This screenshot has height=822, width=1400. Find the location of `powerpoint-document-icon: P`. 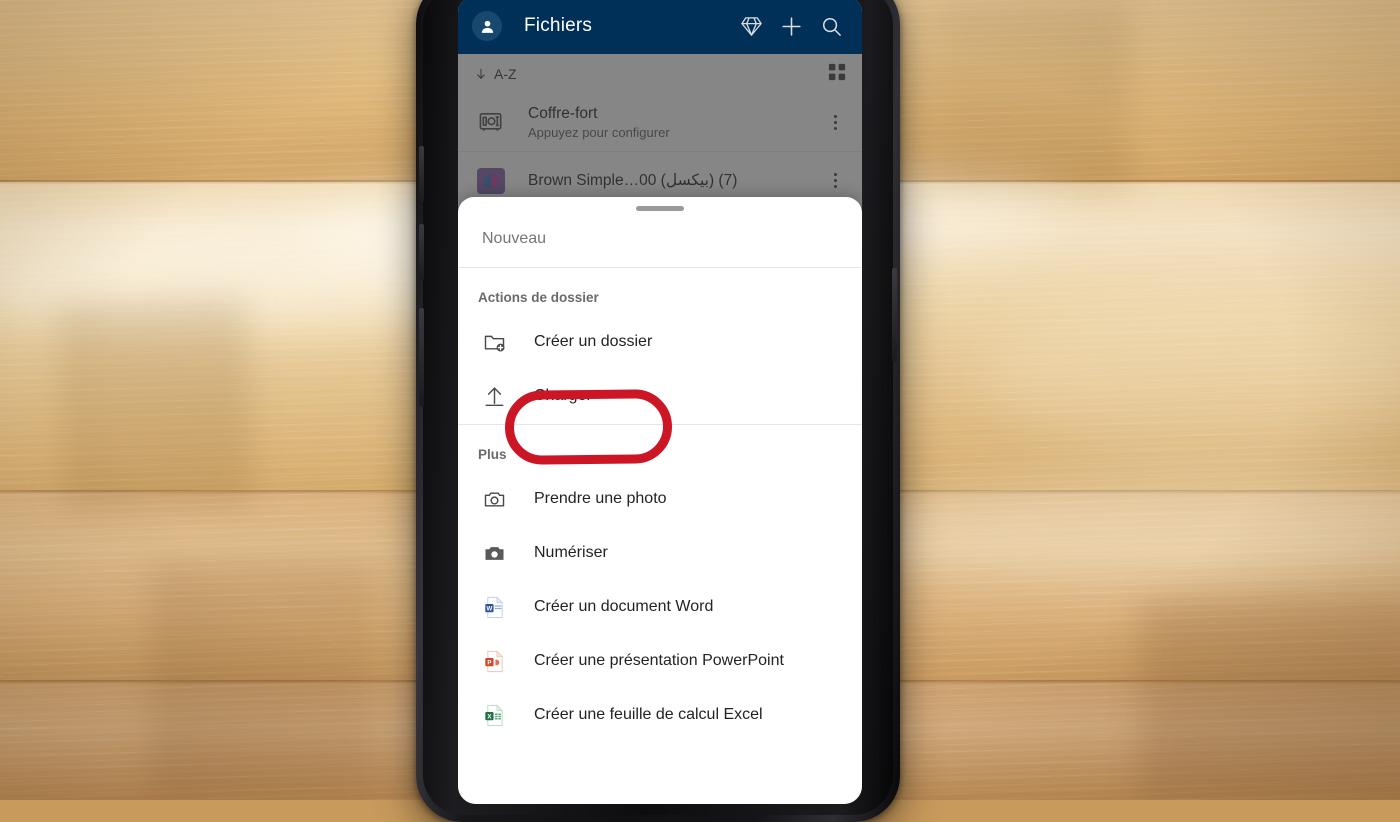

powerpoint-document-icon: P is located at coordinates (494, 661).